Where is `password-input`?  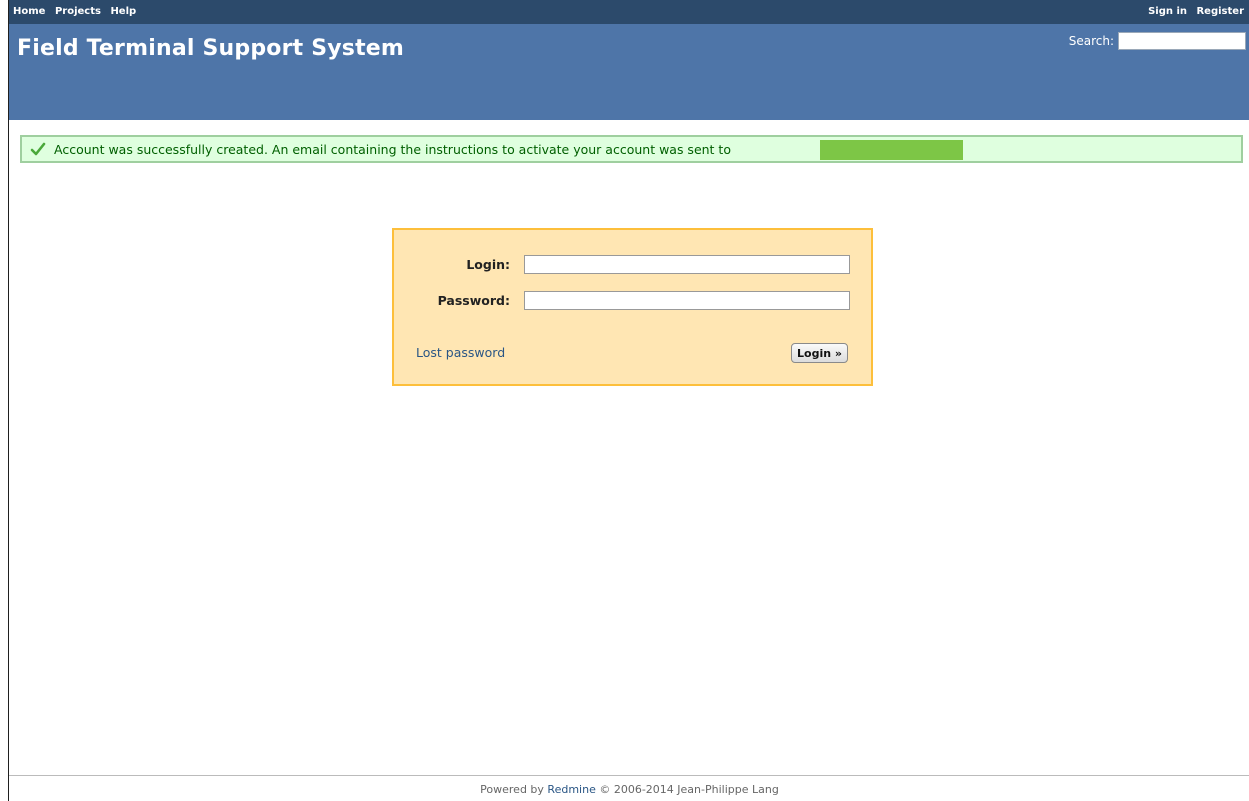 password-input is located at coordinates (687, 300).